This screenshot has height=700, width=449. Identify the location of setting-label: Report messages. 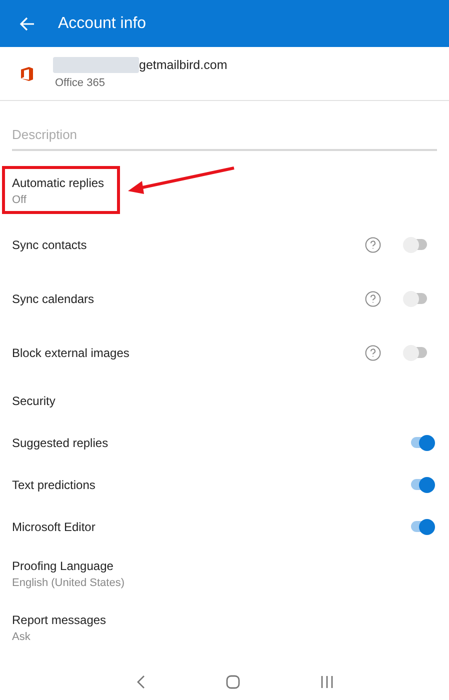
(230, 620).